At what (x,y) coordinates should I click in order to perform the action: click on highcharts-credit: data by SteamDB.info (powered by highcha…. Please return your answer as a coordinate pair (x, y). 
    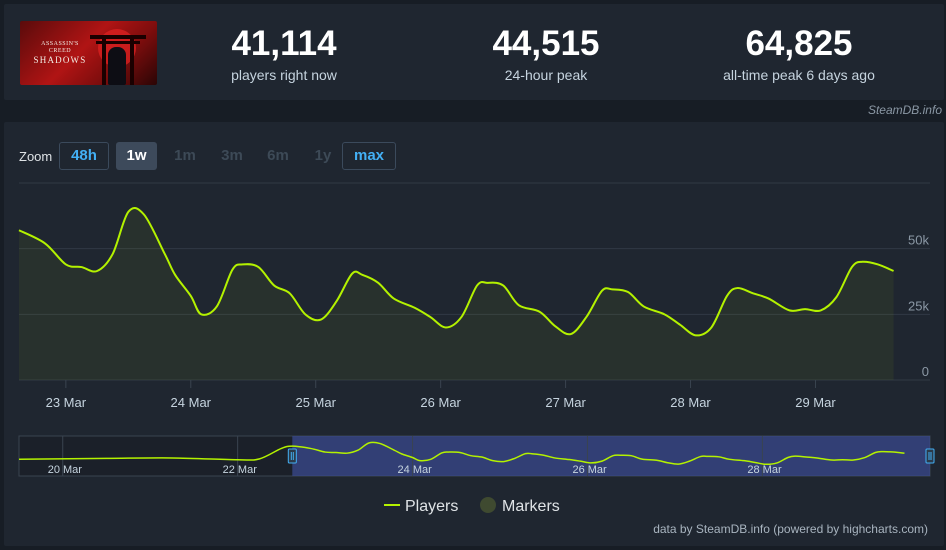
    Looking at the image, I should click on (790, 529).